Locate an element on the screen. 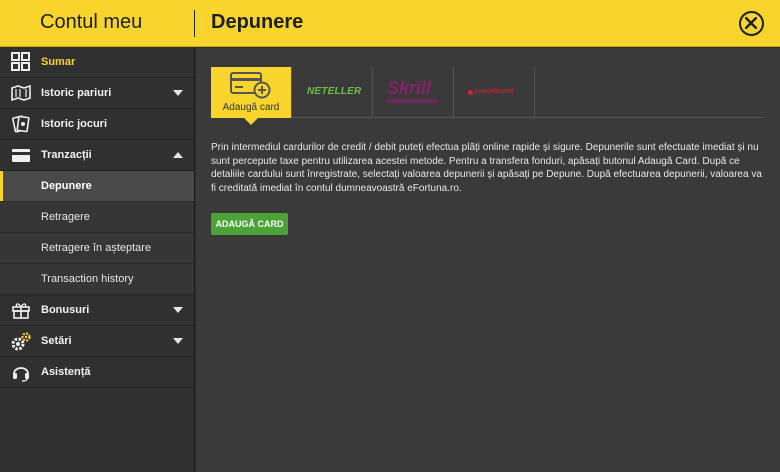  sidebar-item-setari: Setări is located at coordinates (97, 341).